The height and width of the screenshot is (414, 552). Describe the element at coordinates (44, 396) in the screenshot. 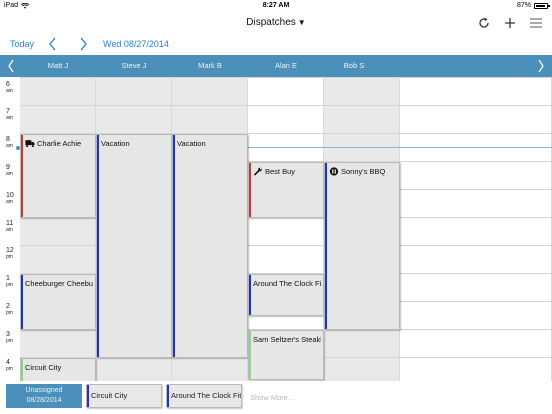

I see `unassigned-button: Unassigned 08/28/2014` at that location.